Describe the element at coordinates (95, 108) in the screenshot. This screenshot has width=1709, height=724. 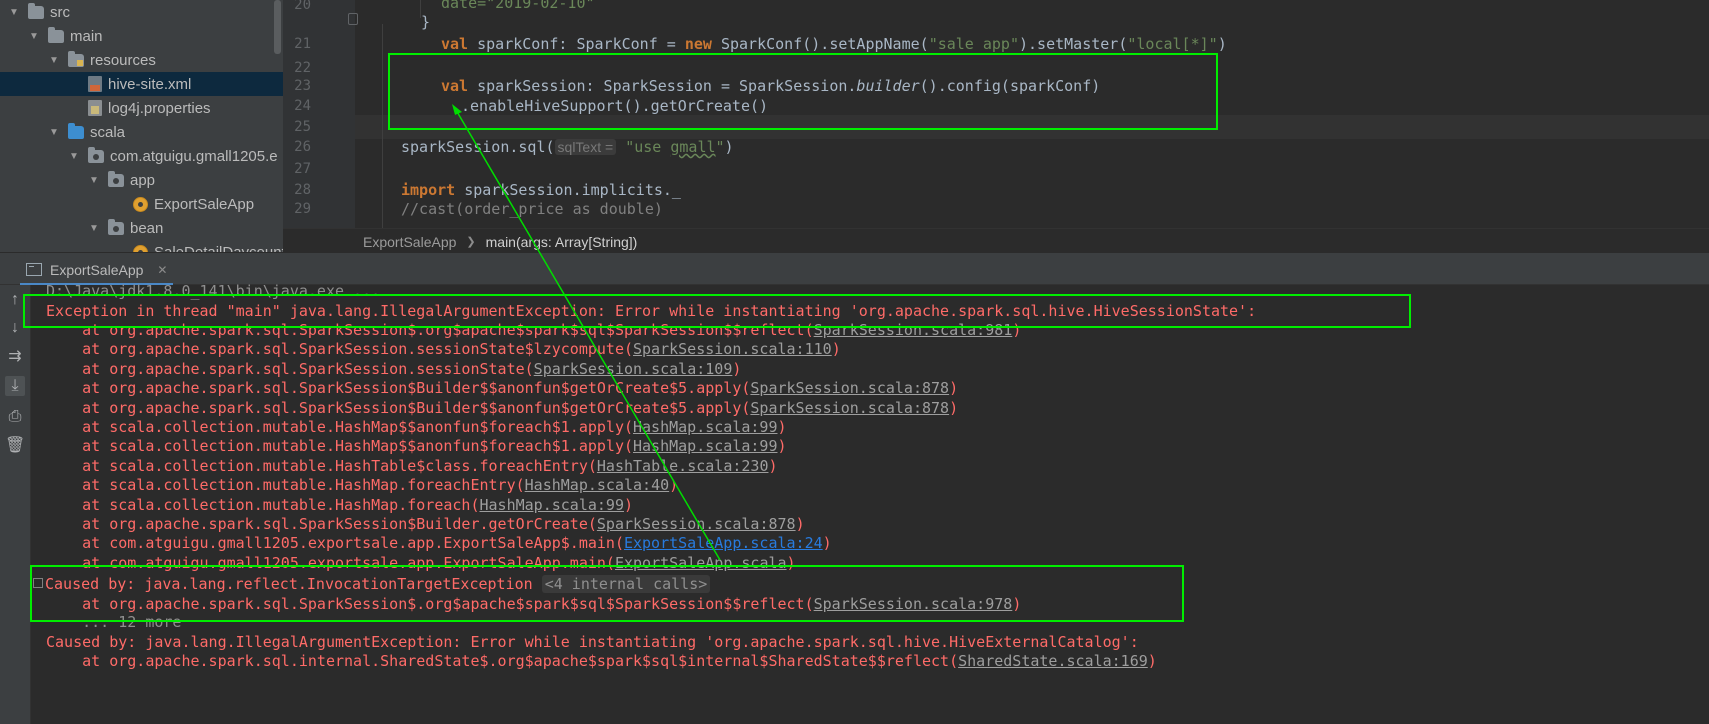
I see `properties-file-icon` at that location.